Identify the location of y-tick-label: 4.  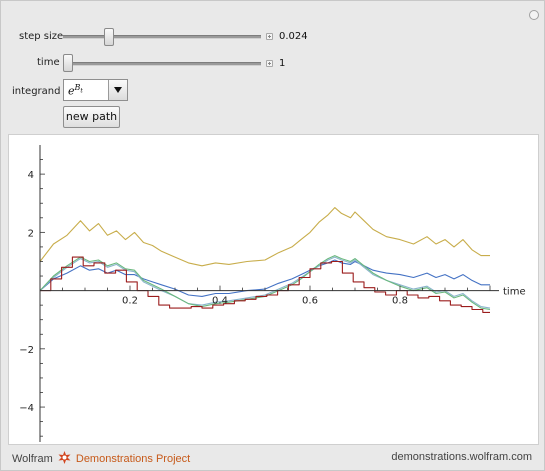
(31, 175).